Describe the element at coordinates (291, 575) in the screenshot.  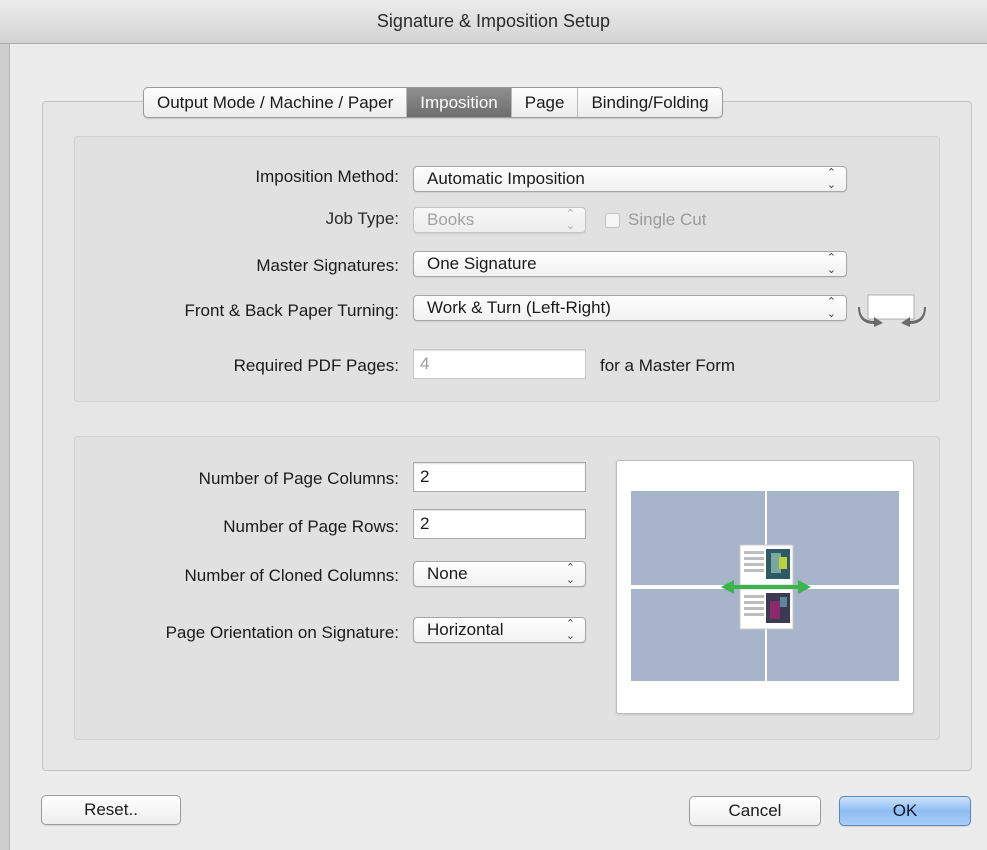
I see `cloned-columns-label: Number of Cloned Columns:` at that location.